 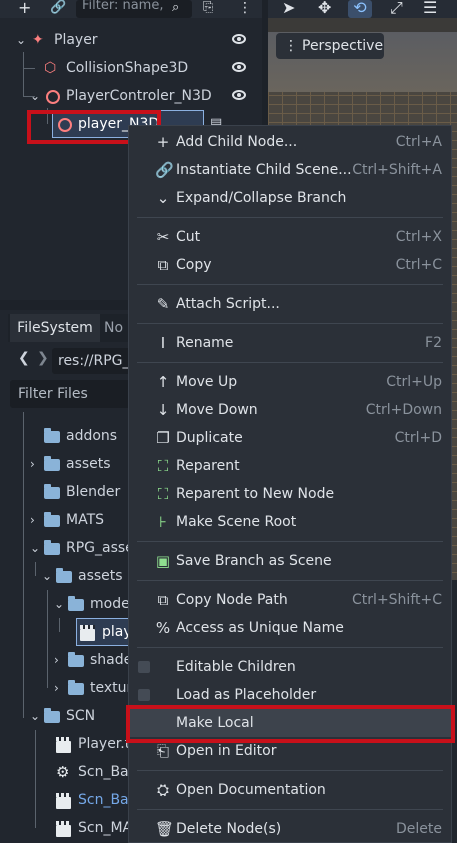 I want to click on collision-shape-icon: ⬡, so click(x=50, y=68).